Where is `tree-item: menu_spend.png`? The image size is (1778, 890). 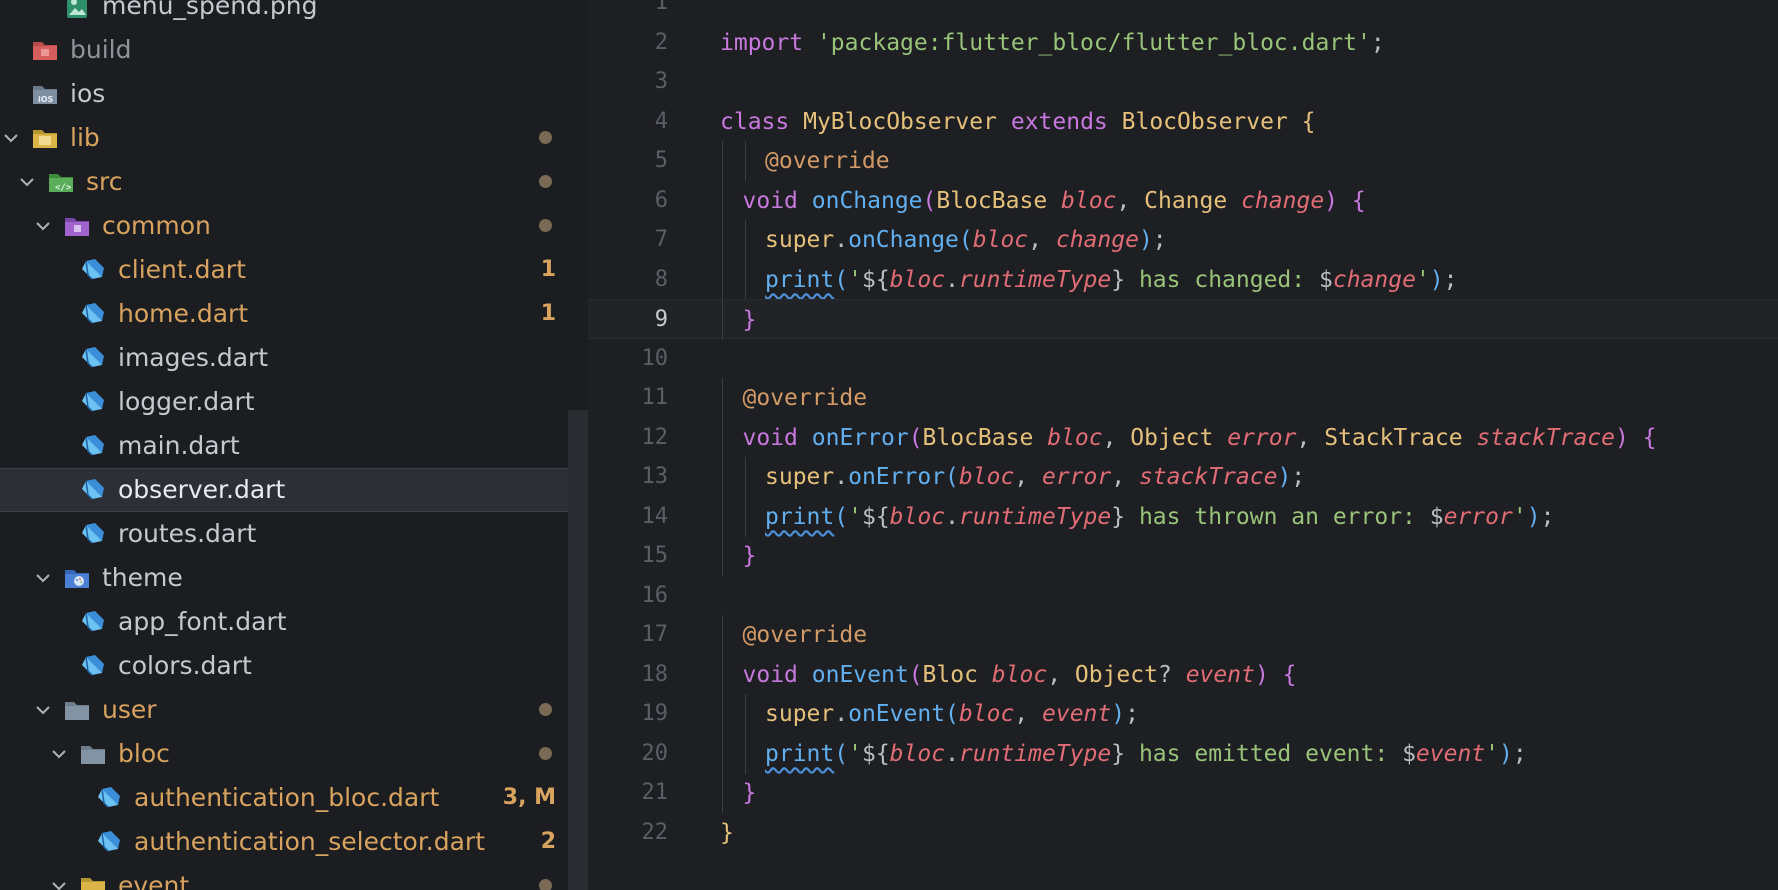 tree-item: menu_spend.png is located at coordinates (294, 14).